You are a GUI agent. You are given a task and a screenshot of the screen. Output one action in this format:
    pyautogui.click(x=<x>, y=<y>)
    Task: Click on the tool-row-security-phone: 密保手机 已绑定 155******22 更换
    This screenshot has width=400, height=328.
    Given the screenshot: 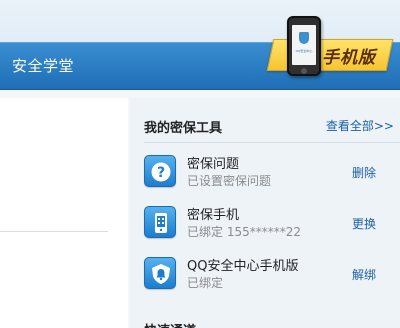 What is the action you would take?
    pyautogui.click(x=272, y=226)
    